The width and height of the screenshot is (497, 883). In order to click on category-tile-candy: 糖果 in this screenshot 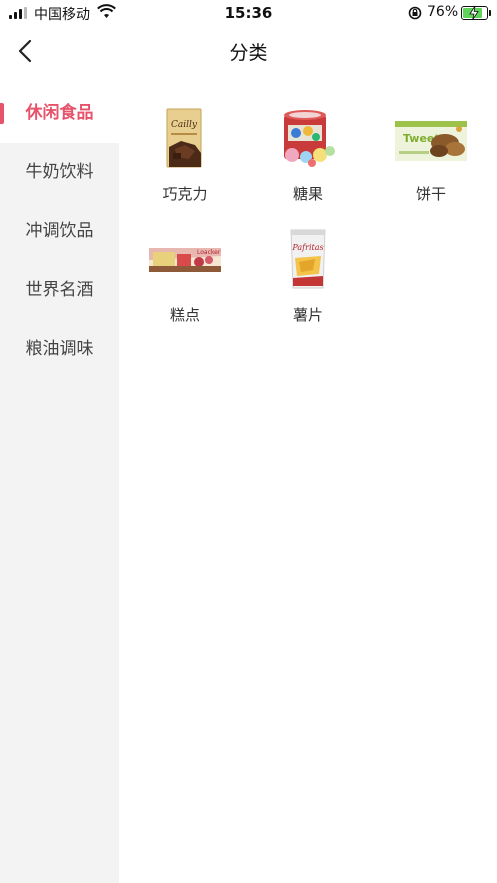, I will do `click(308, 155)`.